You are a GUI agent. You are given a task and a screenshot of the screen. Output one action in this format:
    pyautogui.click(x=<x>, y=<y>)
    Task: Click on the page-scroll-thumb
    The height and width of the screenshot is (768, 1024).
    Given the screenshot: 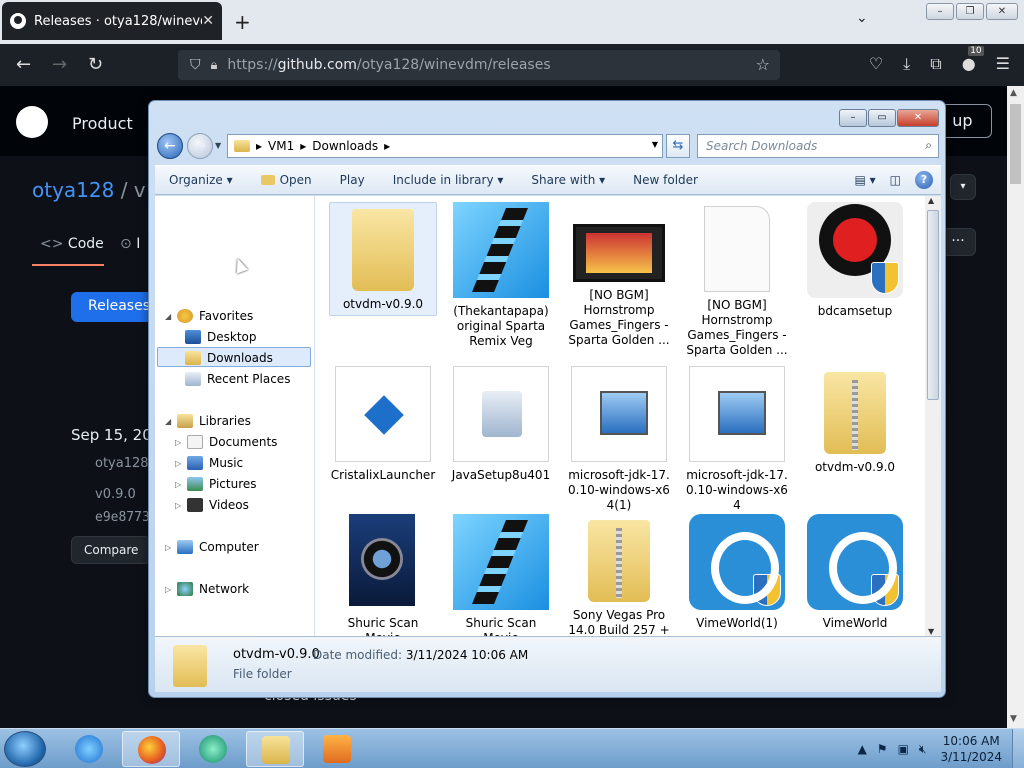 What is the action you would take?
    pyautogui.click(x=1015, y=144)
    